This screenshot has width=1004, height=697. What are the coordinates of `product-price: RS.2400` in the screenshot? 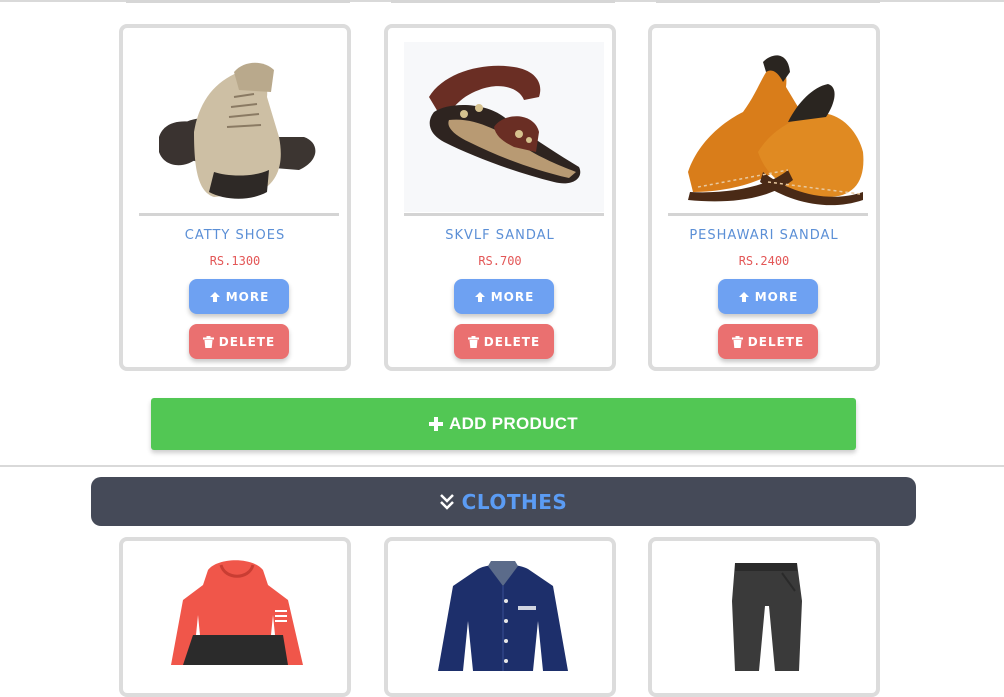 It's located at (764, 261).